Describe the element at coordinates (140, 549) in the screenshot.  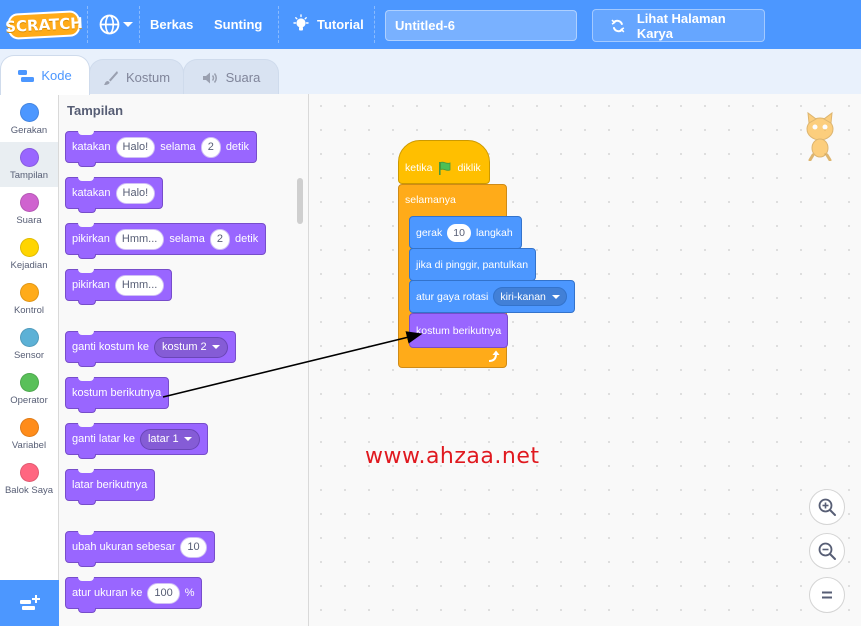
I see `block-change-size: ubah ukuran sebesar 10` at that location.